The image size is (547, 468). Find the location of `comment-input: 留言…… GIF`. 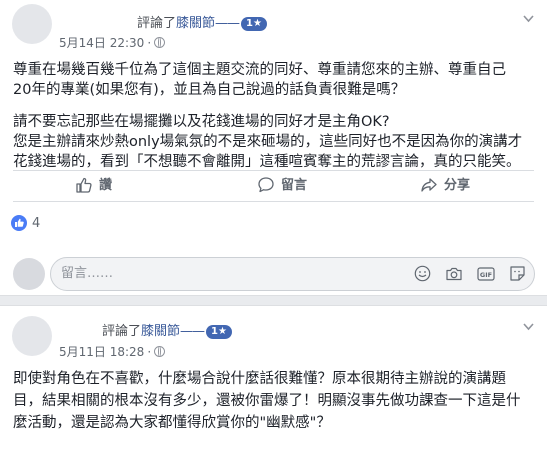

comment-input: 留言…… GIF is located at coordinates (292, 274).